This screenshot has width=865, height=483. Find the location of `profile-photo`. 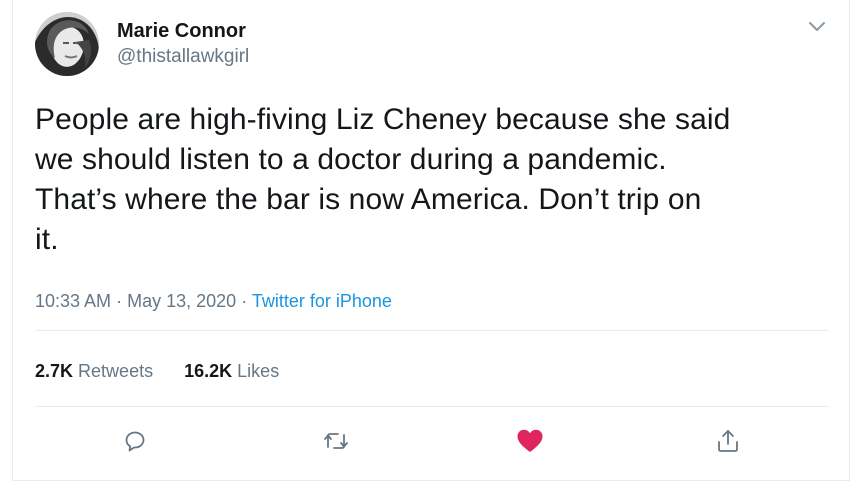

profile-photo is located at coordinates (67, 44).